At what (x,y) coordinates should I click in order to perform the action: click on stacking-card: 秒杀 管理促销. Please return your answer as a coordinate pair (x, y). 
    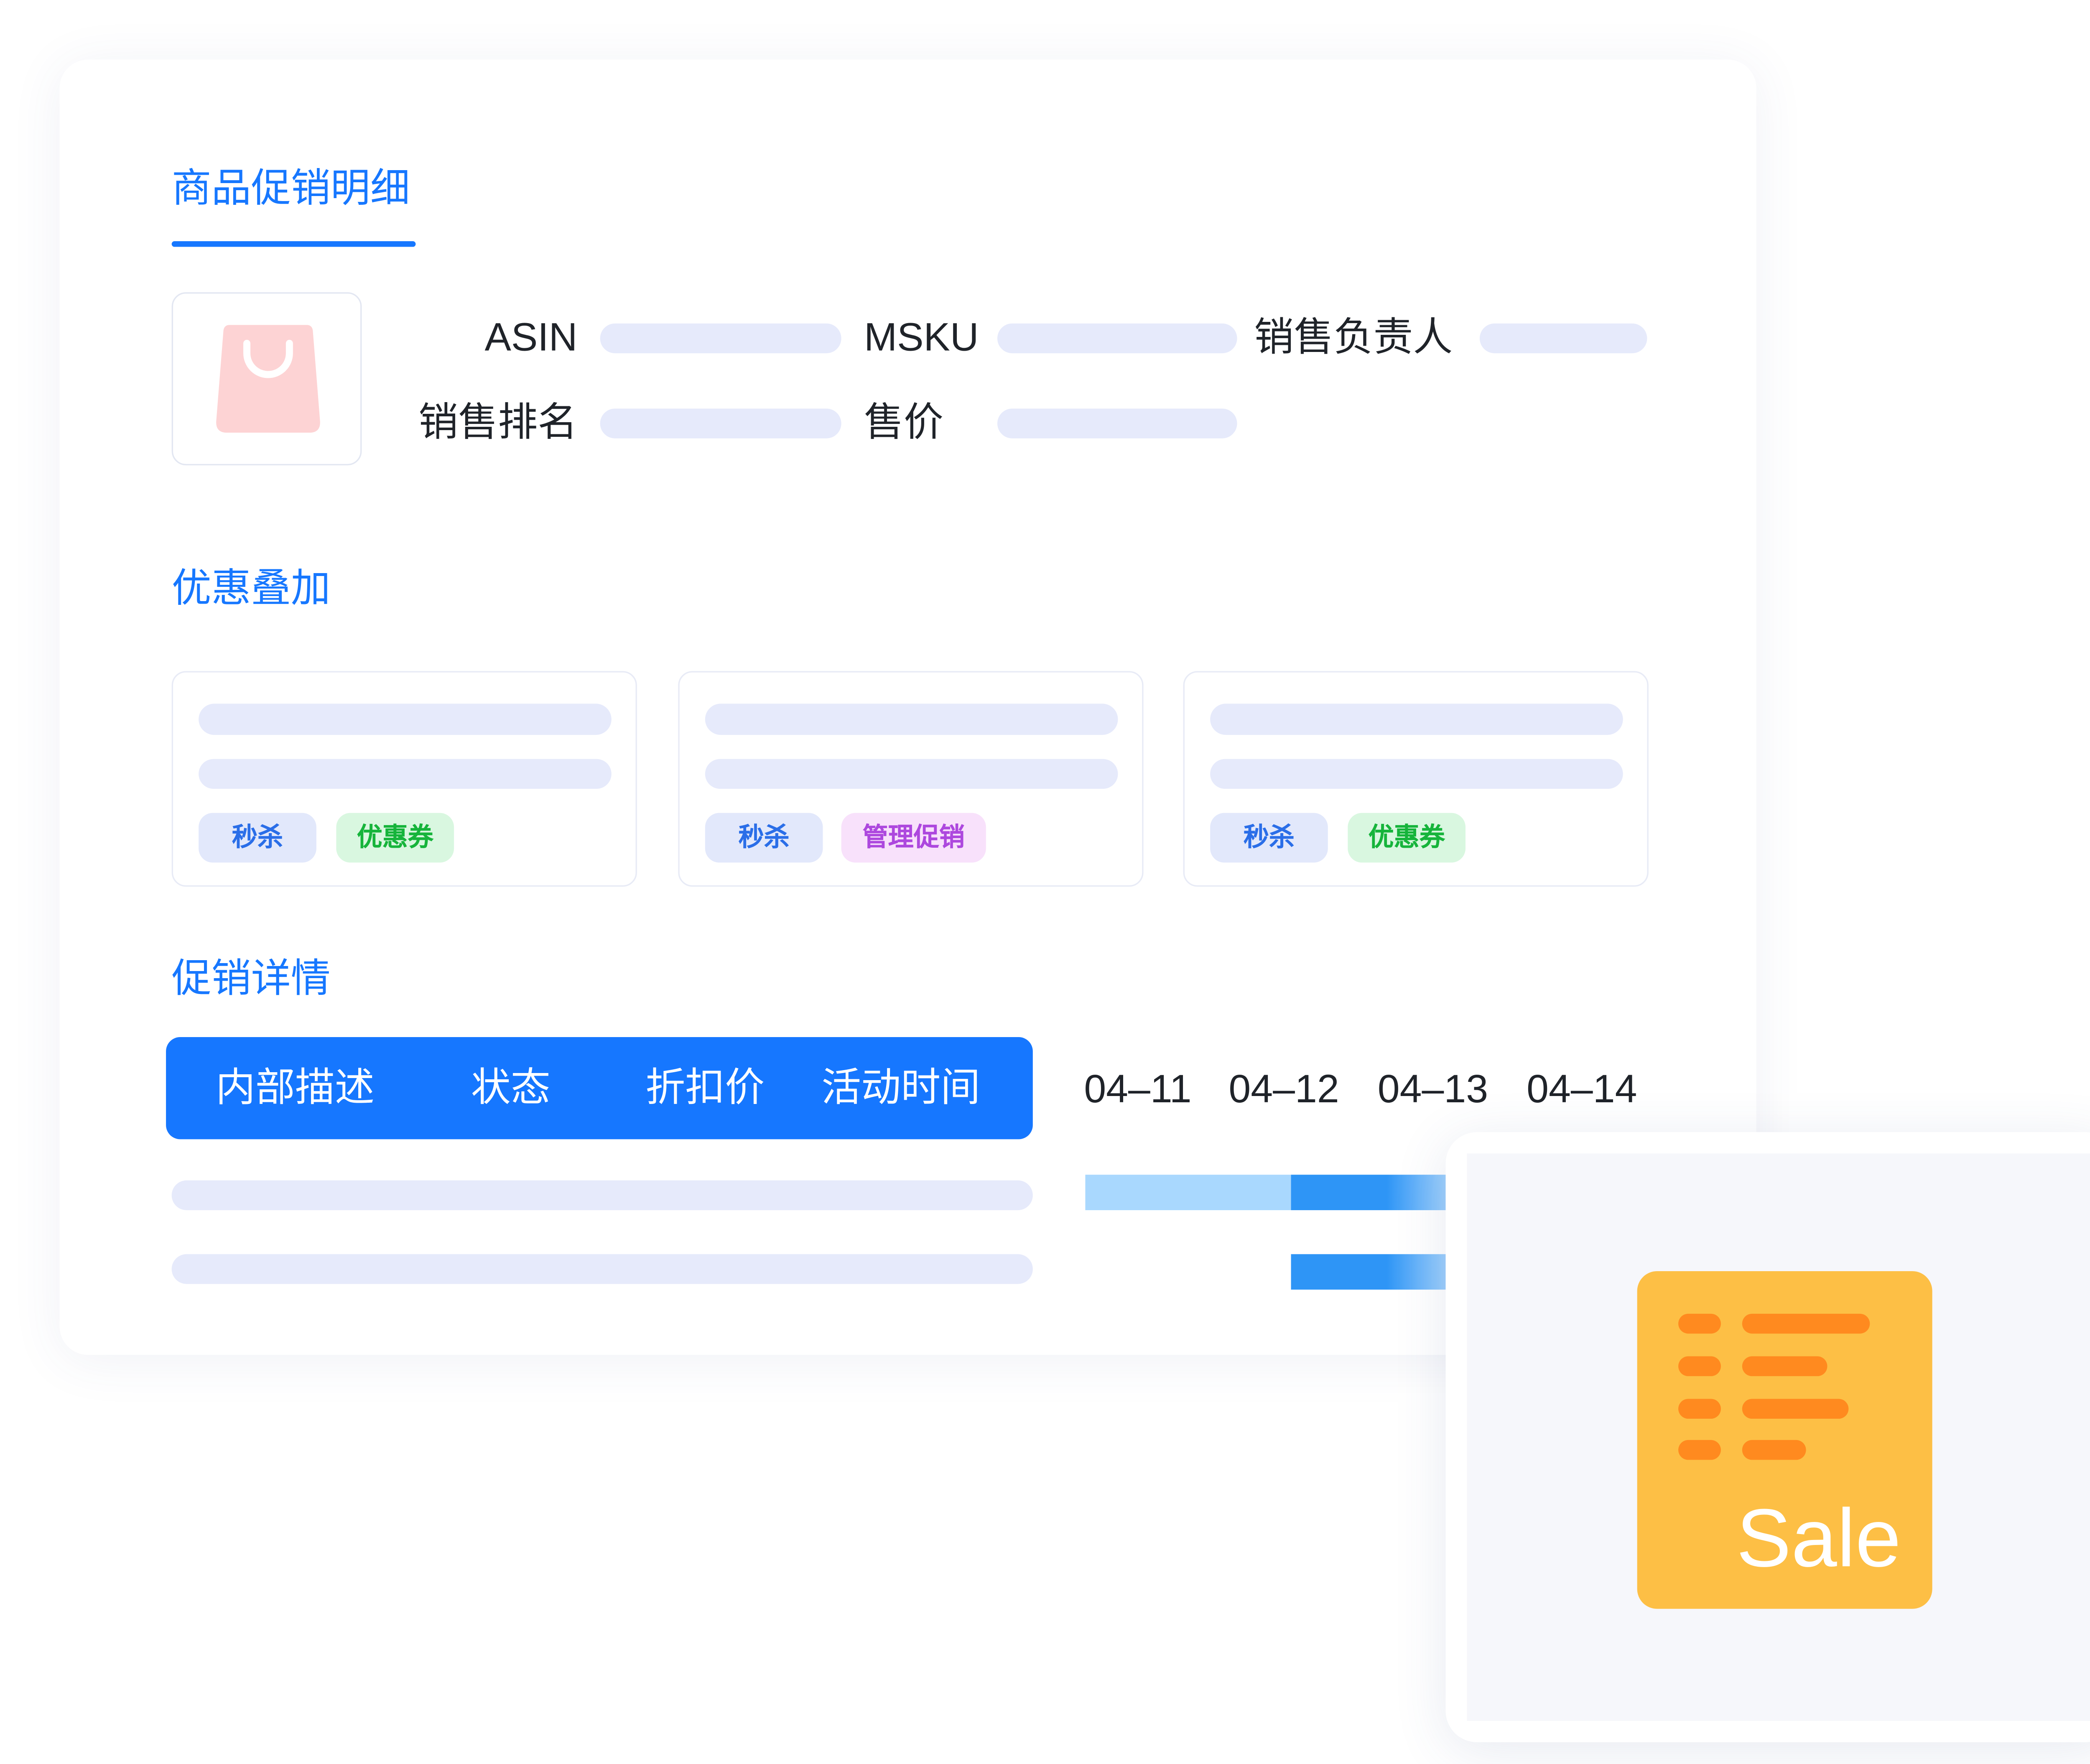
    Looking at the image, I should click on (911, 779).